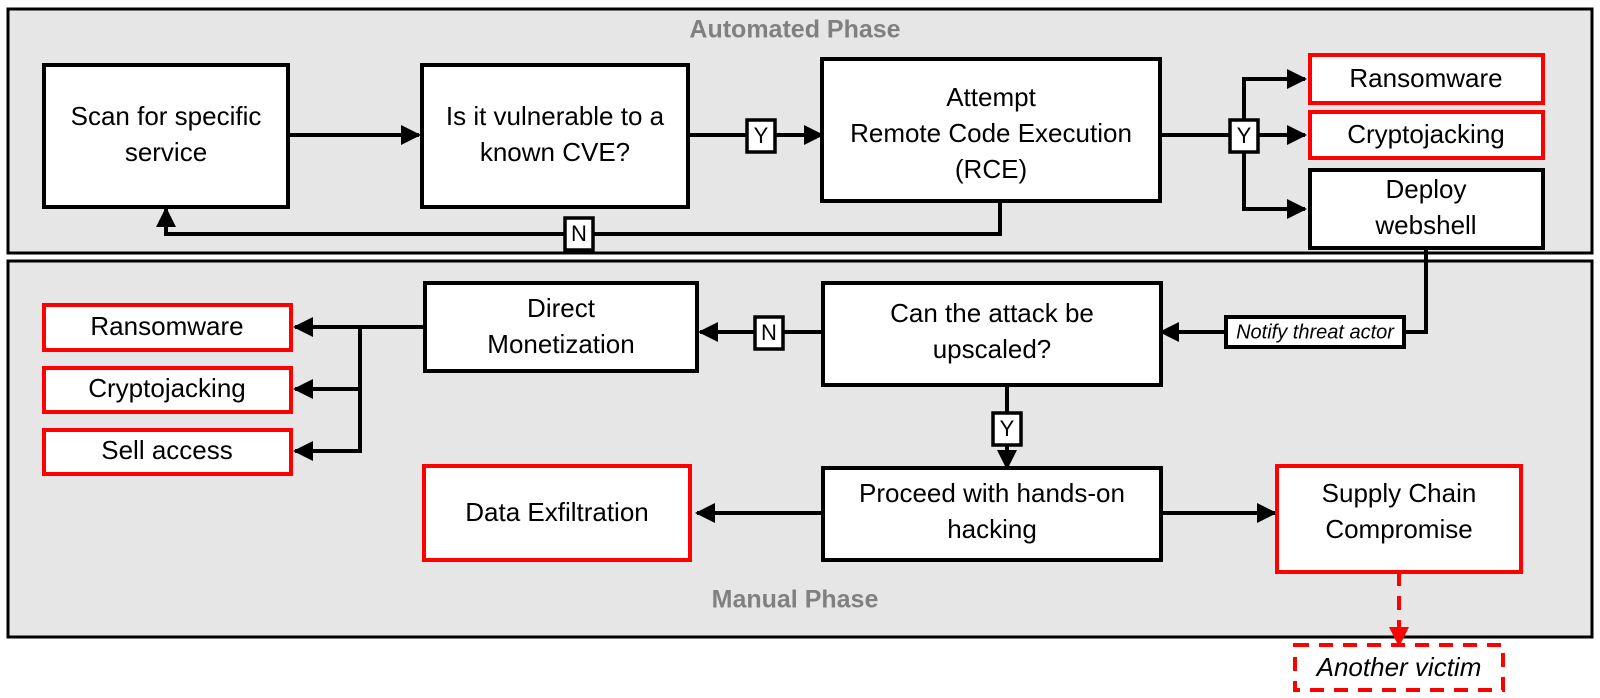  What do you see at coordinates (167, 450) in the screenshot?
I see `node-sell-access-label: Sell access` at bounding box center [167, 450].